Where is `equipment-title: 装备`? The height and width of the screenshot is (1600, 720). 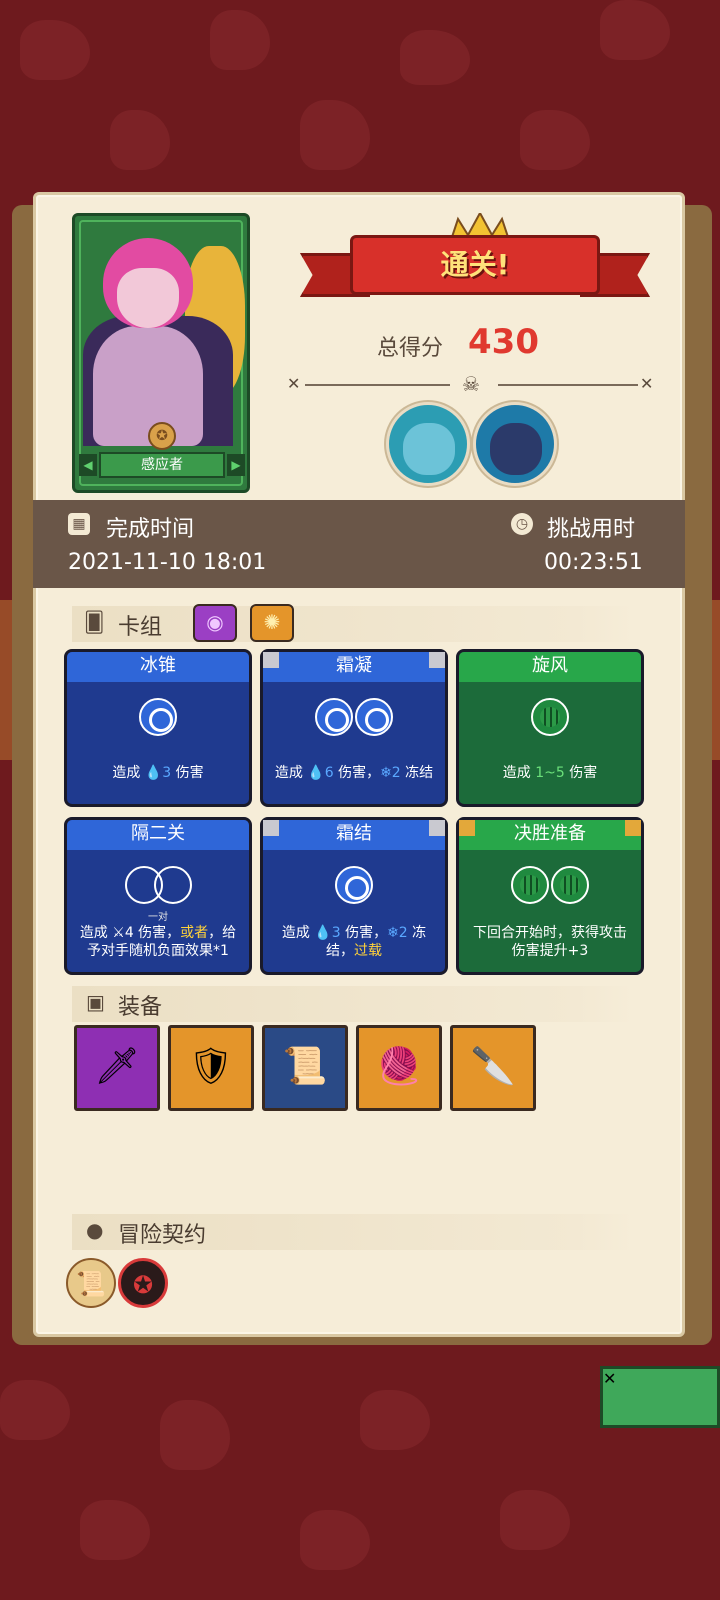
equipment-title: 装备 is located at coordinates (140, 1007).